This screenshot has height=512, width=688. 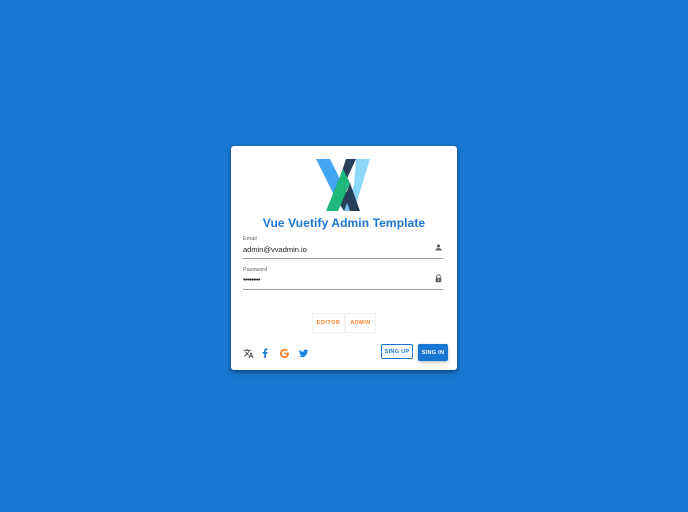 I want to click on app-title: Vue Vuetify Admin Template, so click(x=344, y=223).